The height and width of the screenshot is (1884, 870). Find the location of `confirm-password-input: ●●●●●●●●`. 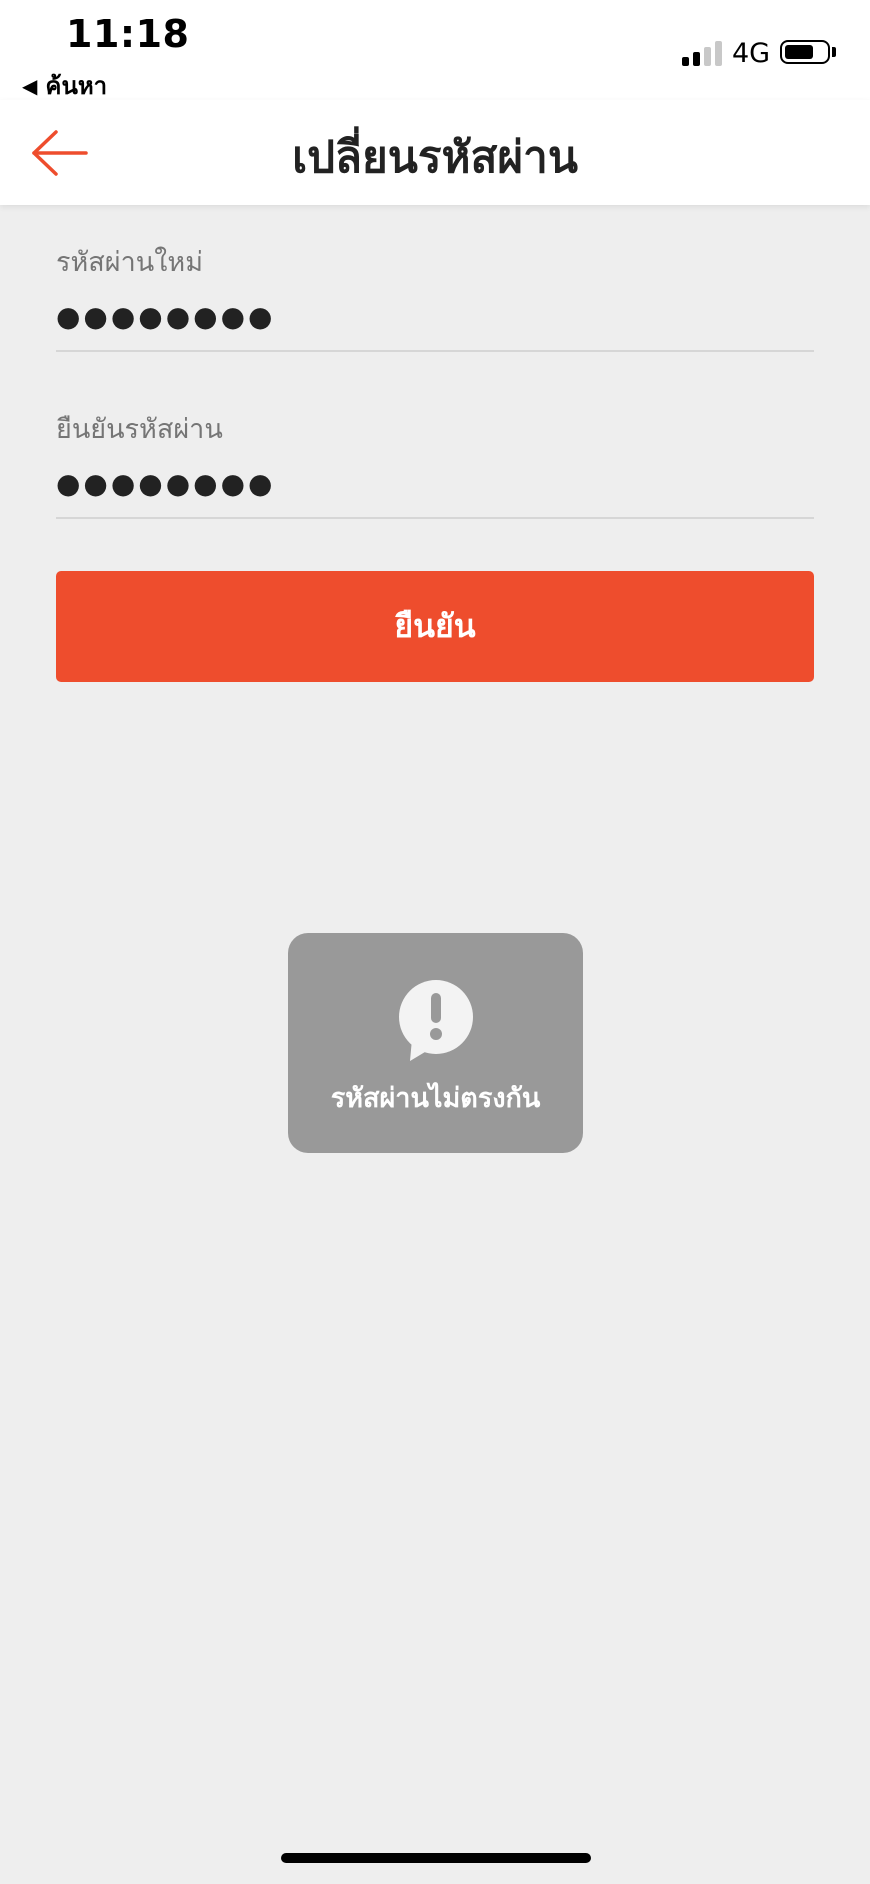

confirm-password-input: ●●●●●●●● is located at coordinates (435, 484).